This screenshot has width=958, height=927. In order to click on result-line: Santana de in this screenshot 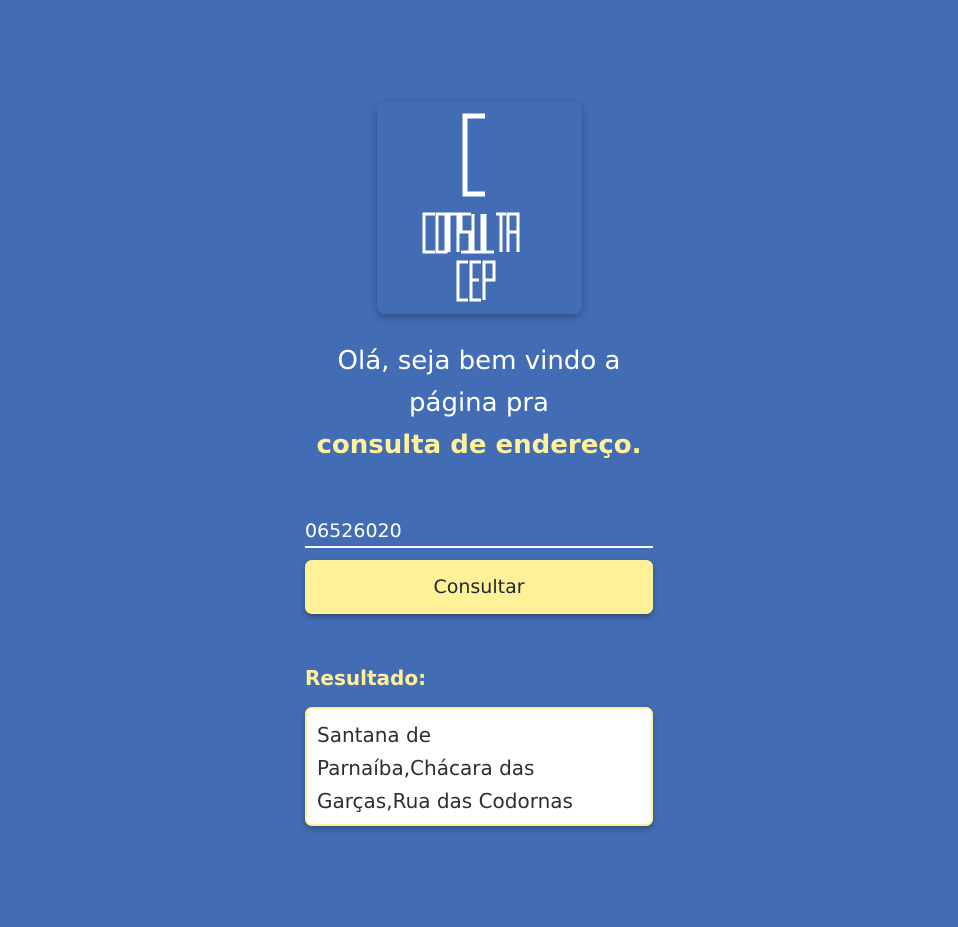, I will do `click(374, 735)`.